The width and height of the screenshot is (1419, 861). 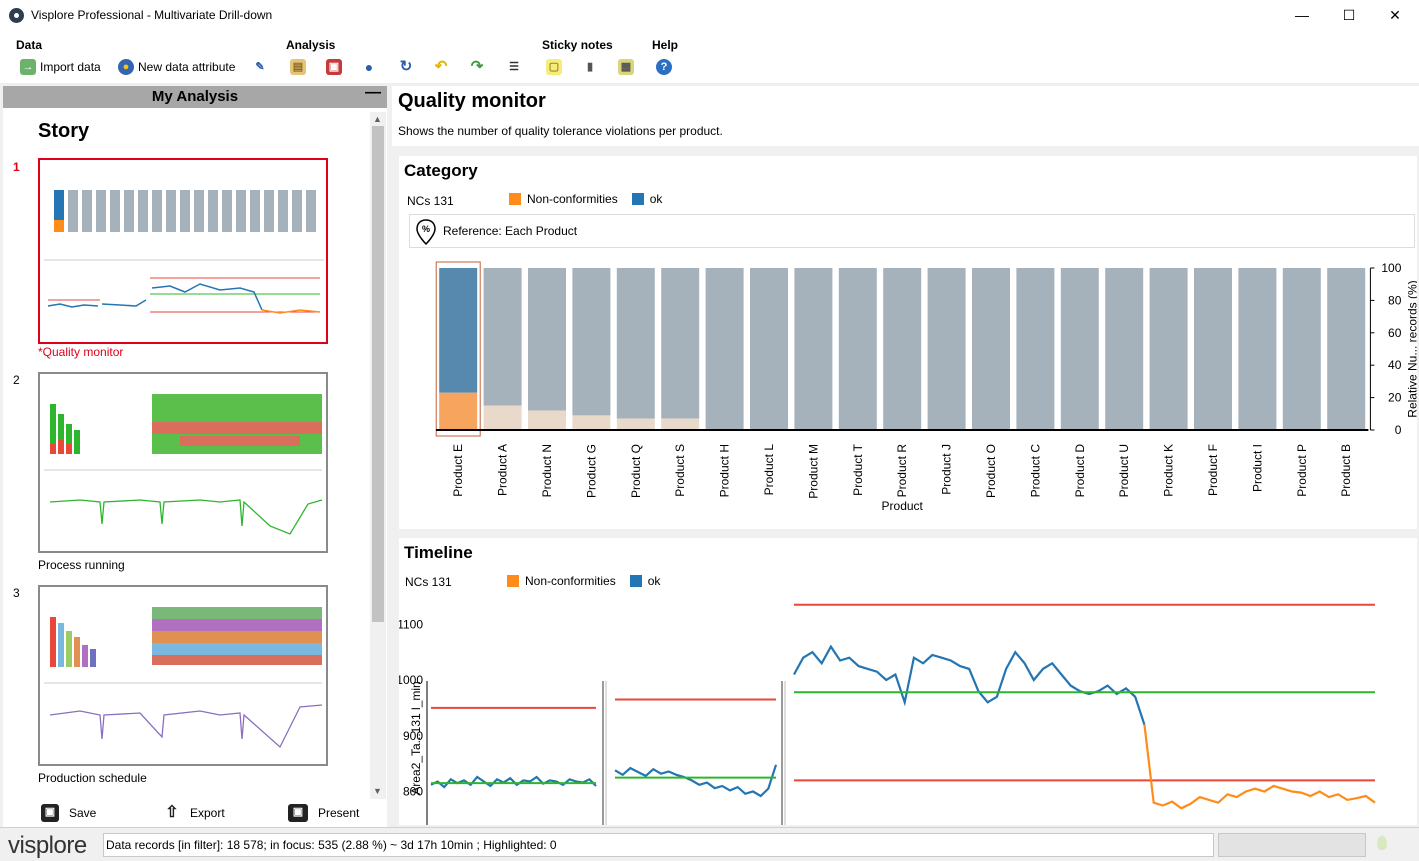 What do you see at coordinates (406, 67) in the screenshot?
I see `refresh-icon: ↻` at bounding box center [406, 67].